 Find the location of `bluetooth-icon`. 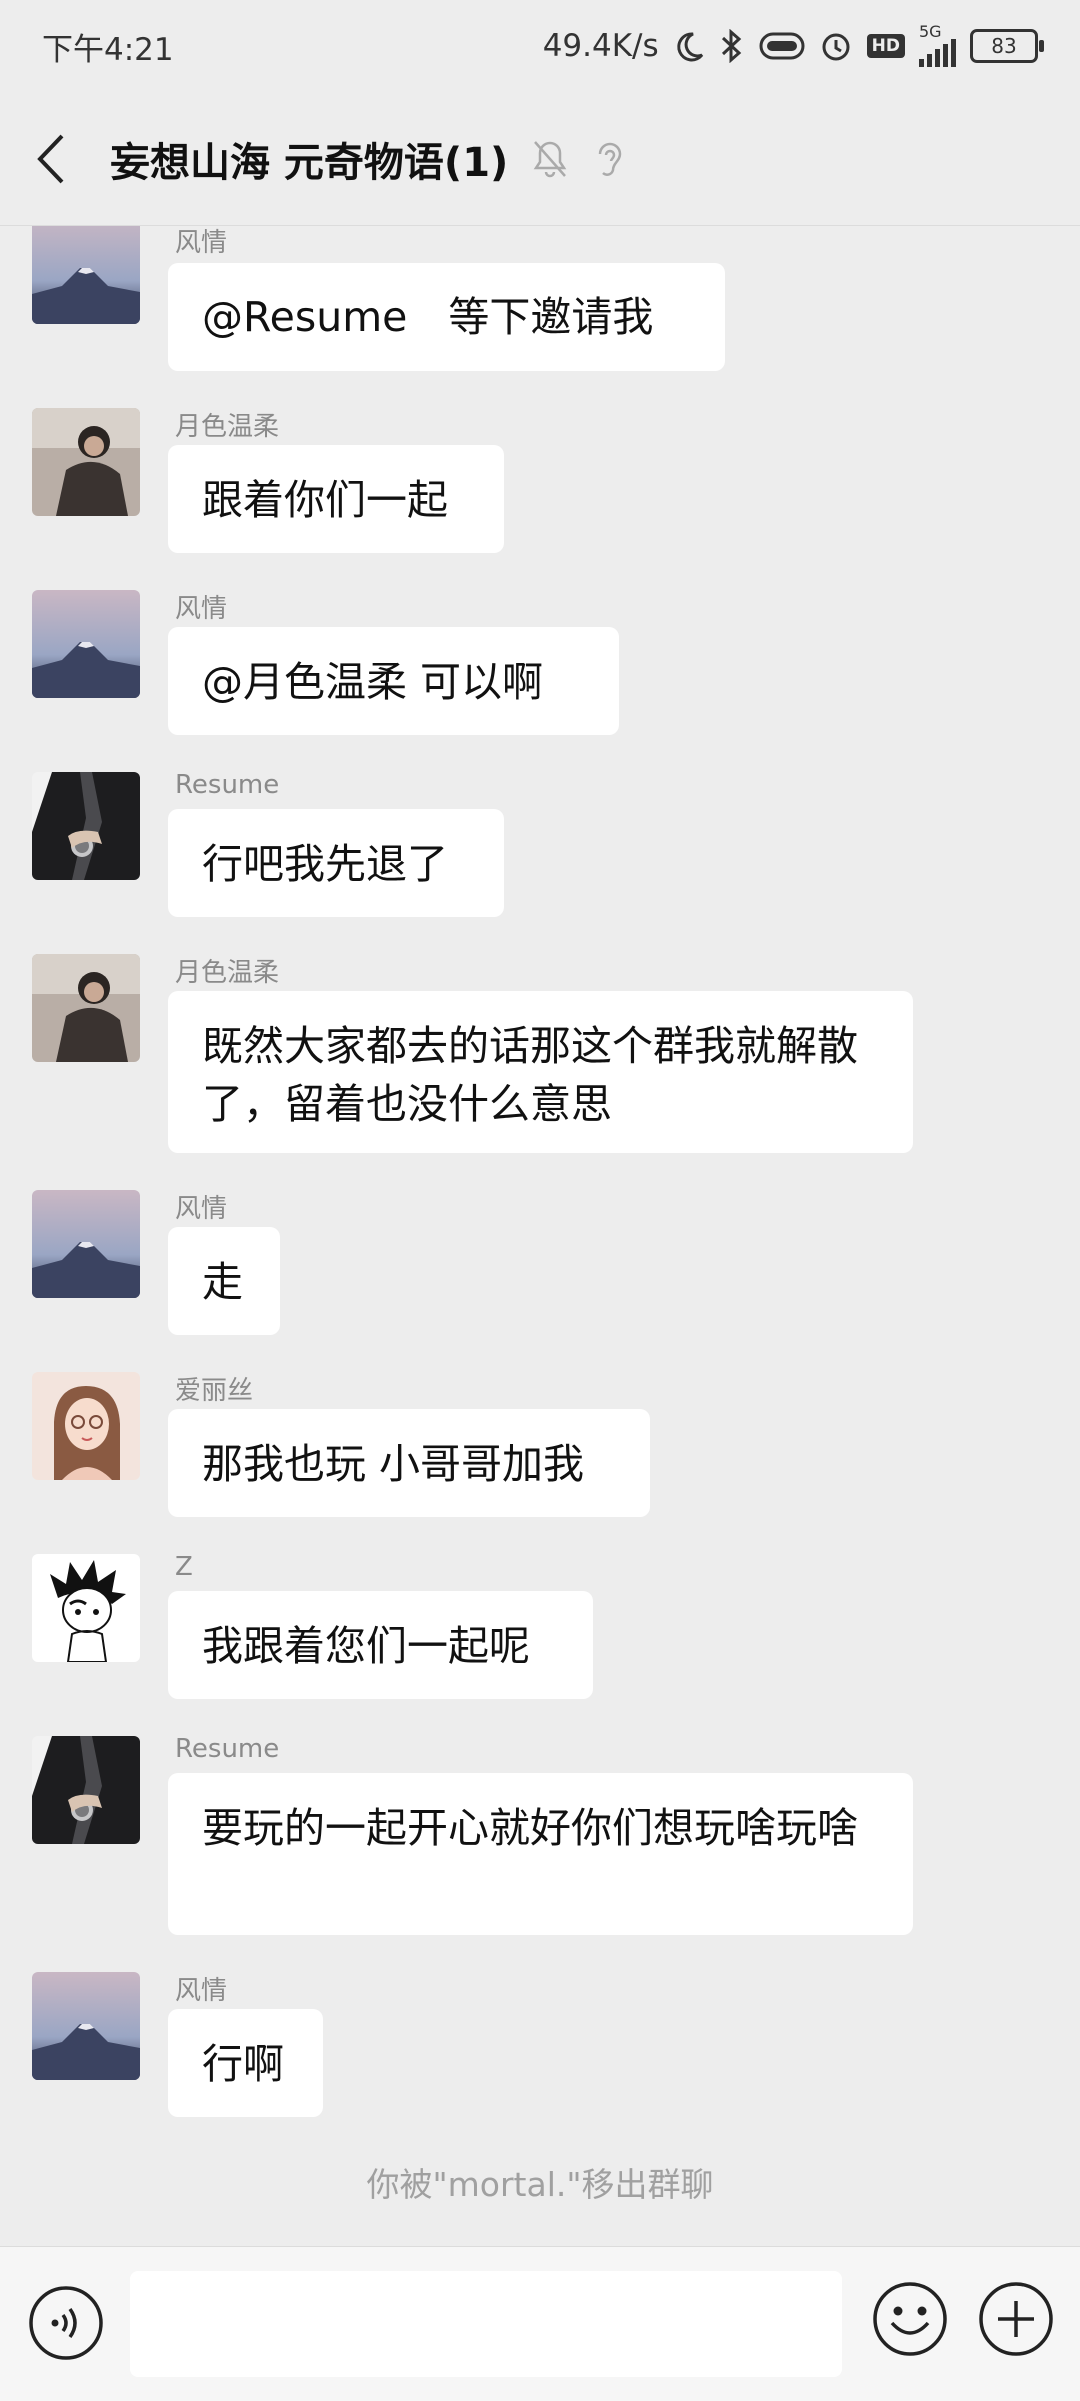

bluetooth-icon is located at coordinates (732, 46).